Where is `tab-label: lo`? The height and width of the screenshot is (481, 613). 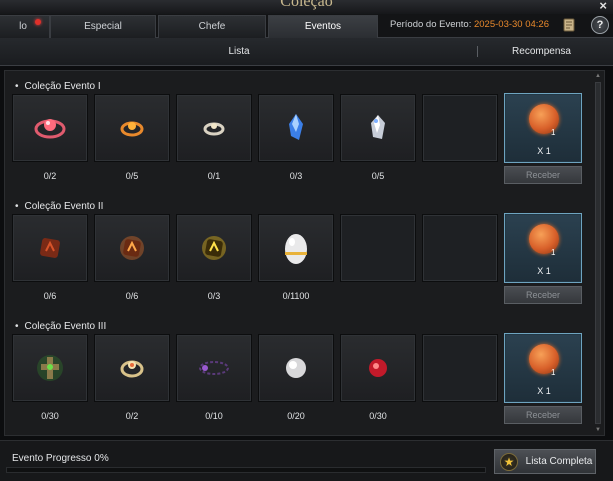
tab-label: lo is located at coordinates (23, 26).